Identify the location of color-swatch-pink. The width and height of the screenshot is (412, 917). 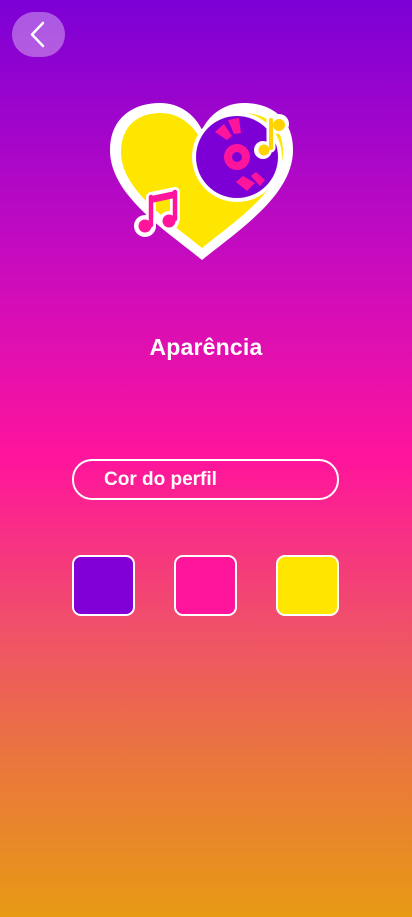
(205, 585).